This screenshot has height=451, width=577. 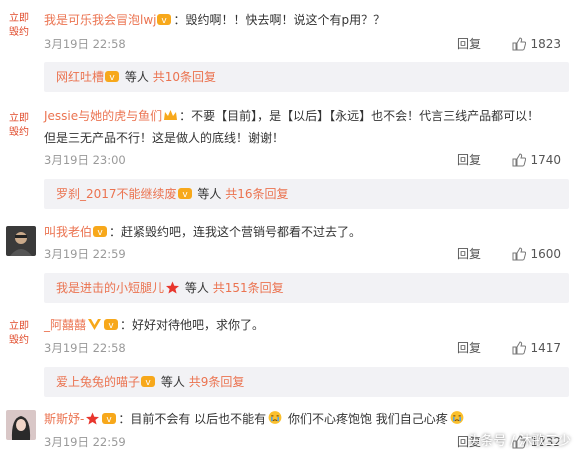 I want to click on commenter-name: _阿囍囍, so click(x=65, y=325).